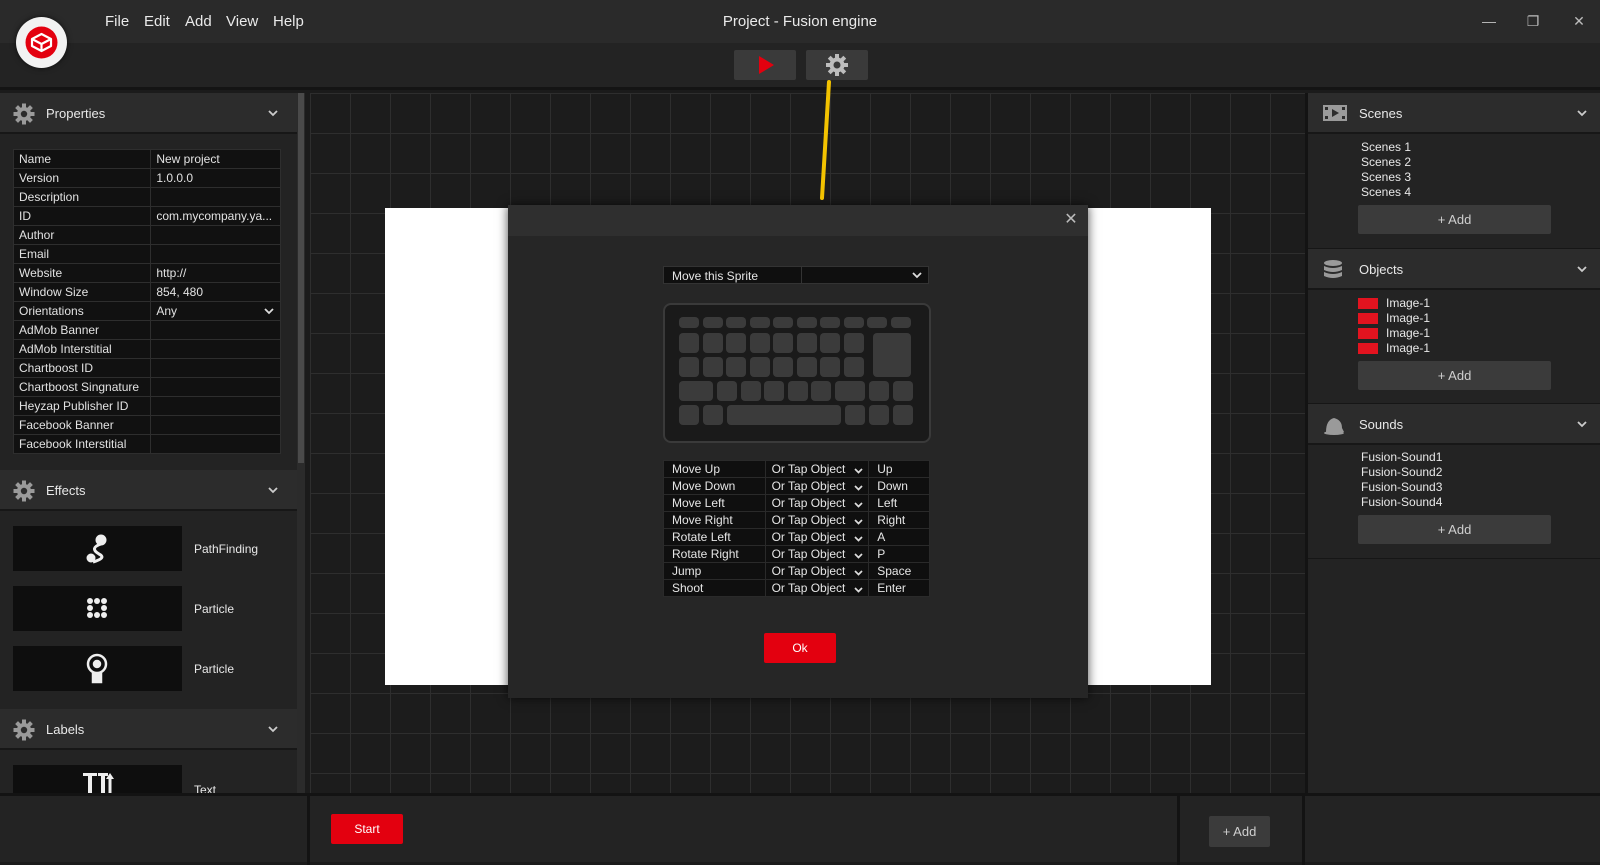 This screenshot has width=1600, height=865. What do you see at coordinates (899, 571) in the screenshot?
I see `binding-key: Space` at bounding box center [899, 571].